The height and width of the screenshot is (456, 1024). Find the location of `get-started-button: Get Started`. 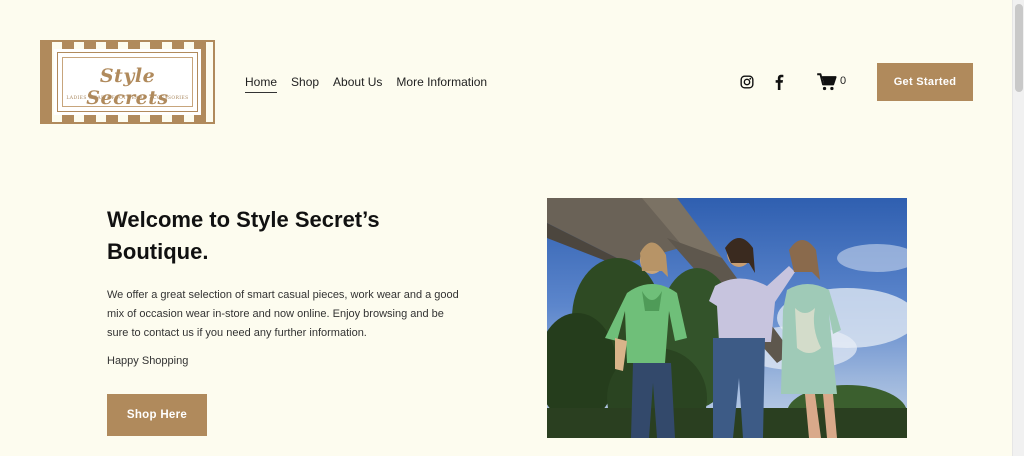

get-started-button: Get Started is located at coordinates (925, 82).